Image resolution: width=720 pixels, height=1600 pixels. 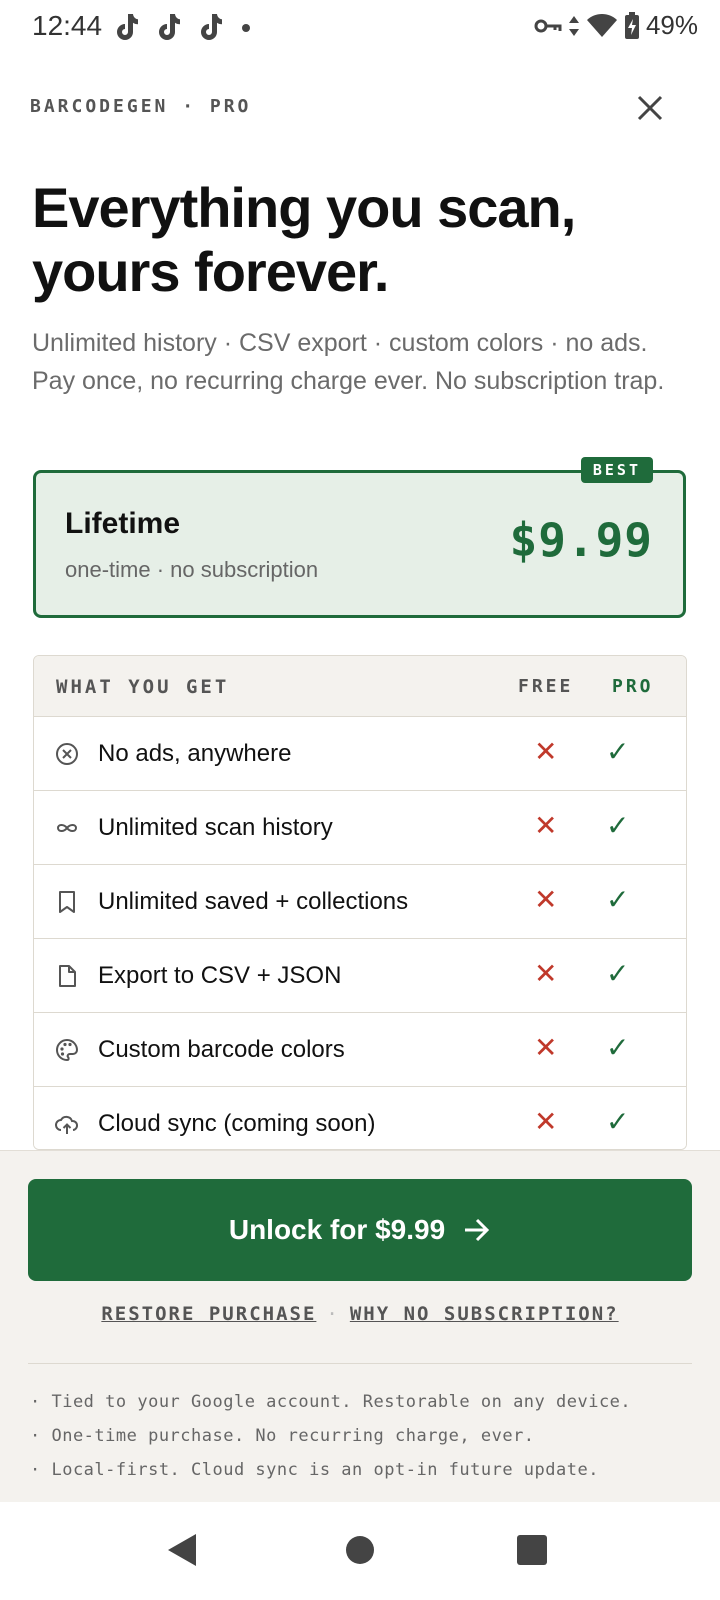 I want to click on feature-label: Unlimited scan history, so click(x=215, y=827).